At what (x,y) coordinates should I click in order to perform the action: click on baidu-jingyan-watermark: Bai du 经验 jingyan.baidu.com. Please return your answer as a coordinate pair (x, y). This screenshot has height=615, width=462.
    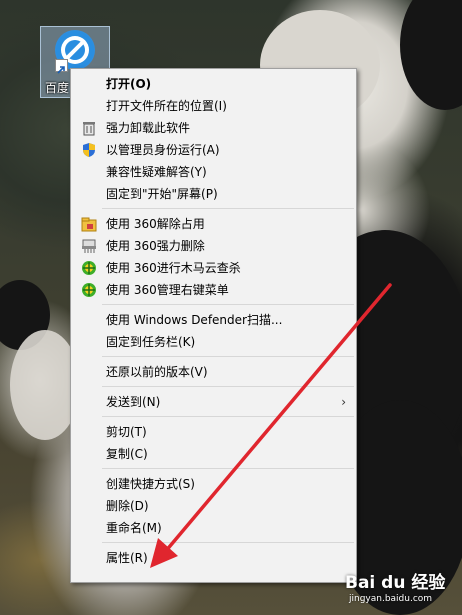
    Looking at the image, I should click on (400, 589).